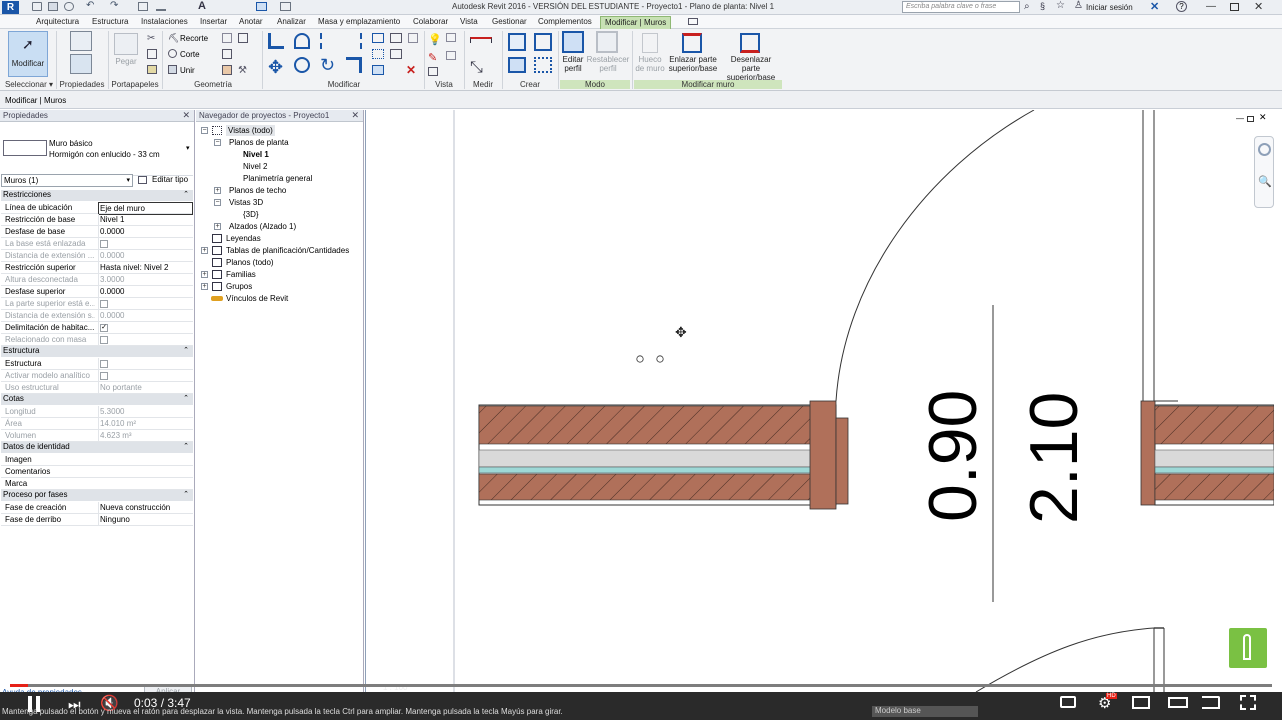  I want to click on miniplayer-icon, so click(1141, 702).